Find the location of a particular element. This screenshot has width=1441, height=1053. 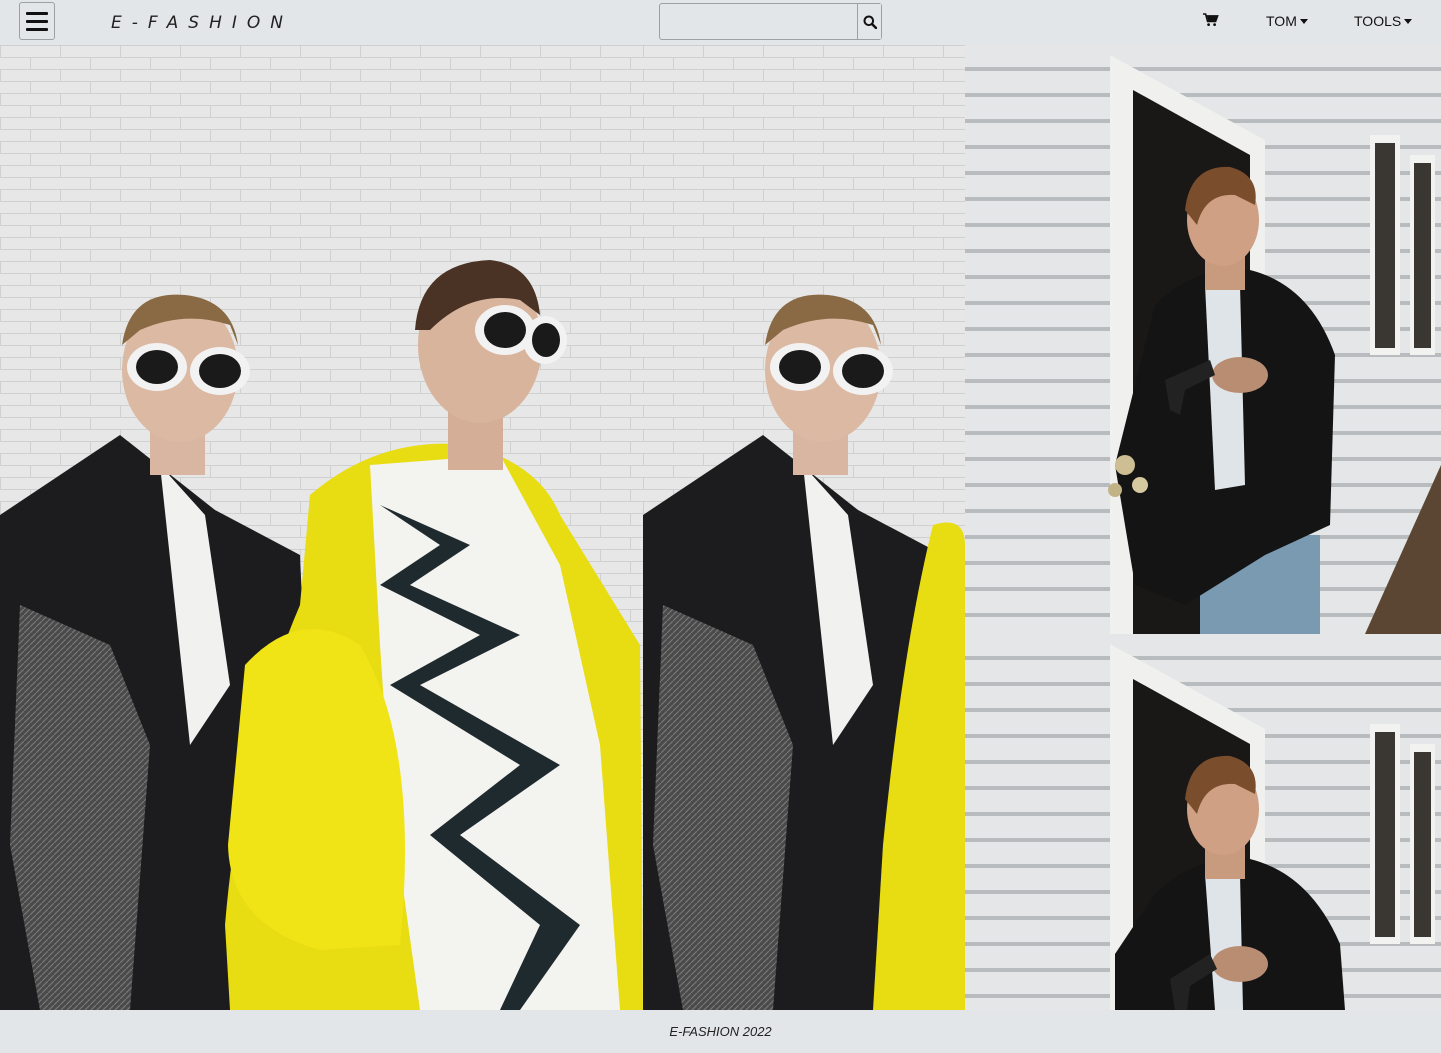

footer-copyright: E-FASHION 2022 is located at coordinates (720, 1031).